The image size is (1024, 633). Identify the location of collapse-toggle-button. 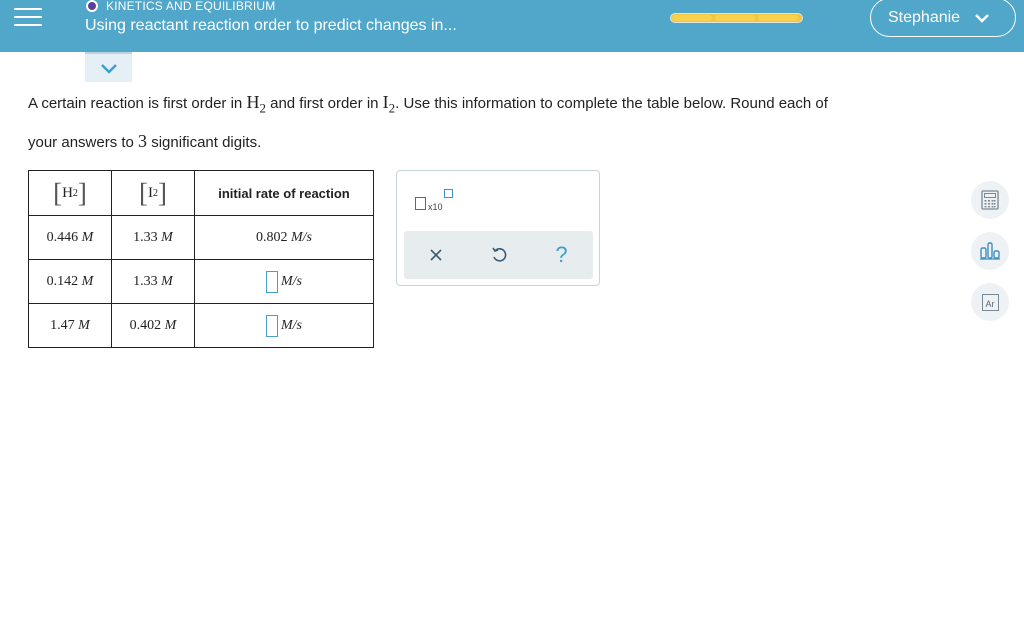
(108, 67).